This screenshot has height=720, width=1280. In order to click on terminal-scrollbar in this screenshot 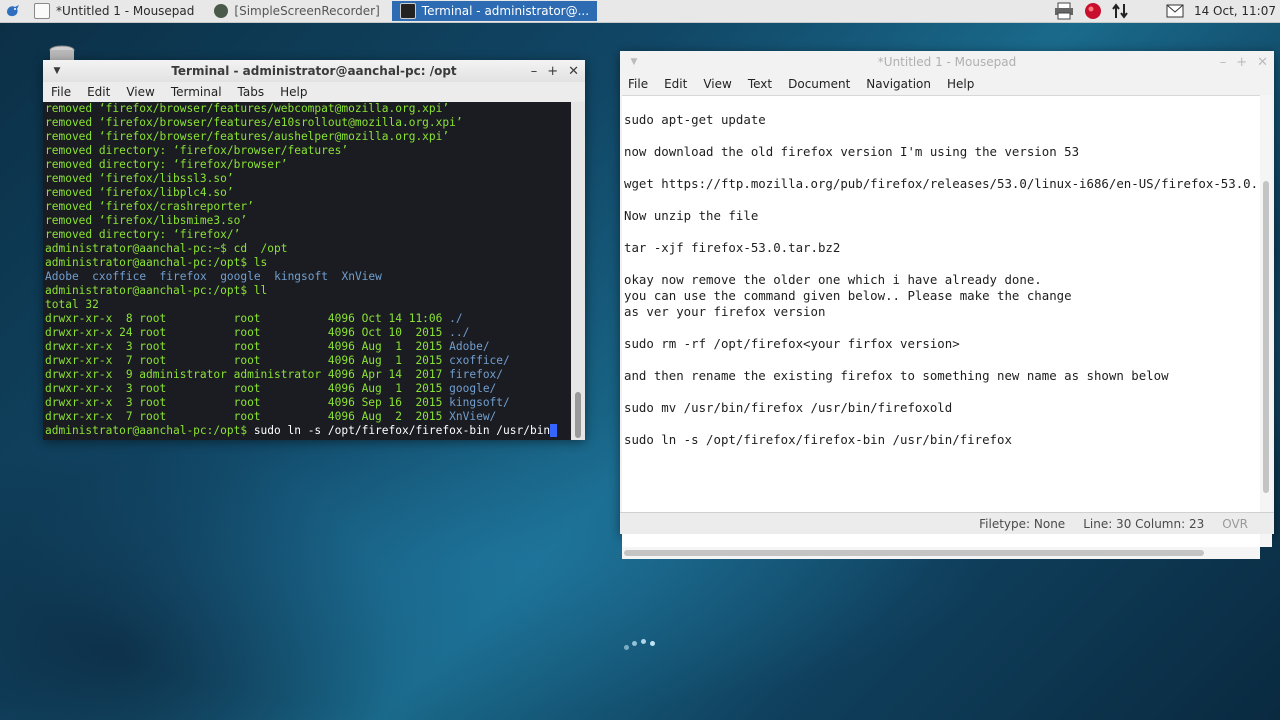, I will do `click(578, 271)`.